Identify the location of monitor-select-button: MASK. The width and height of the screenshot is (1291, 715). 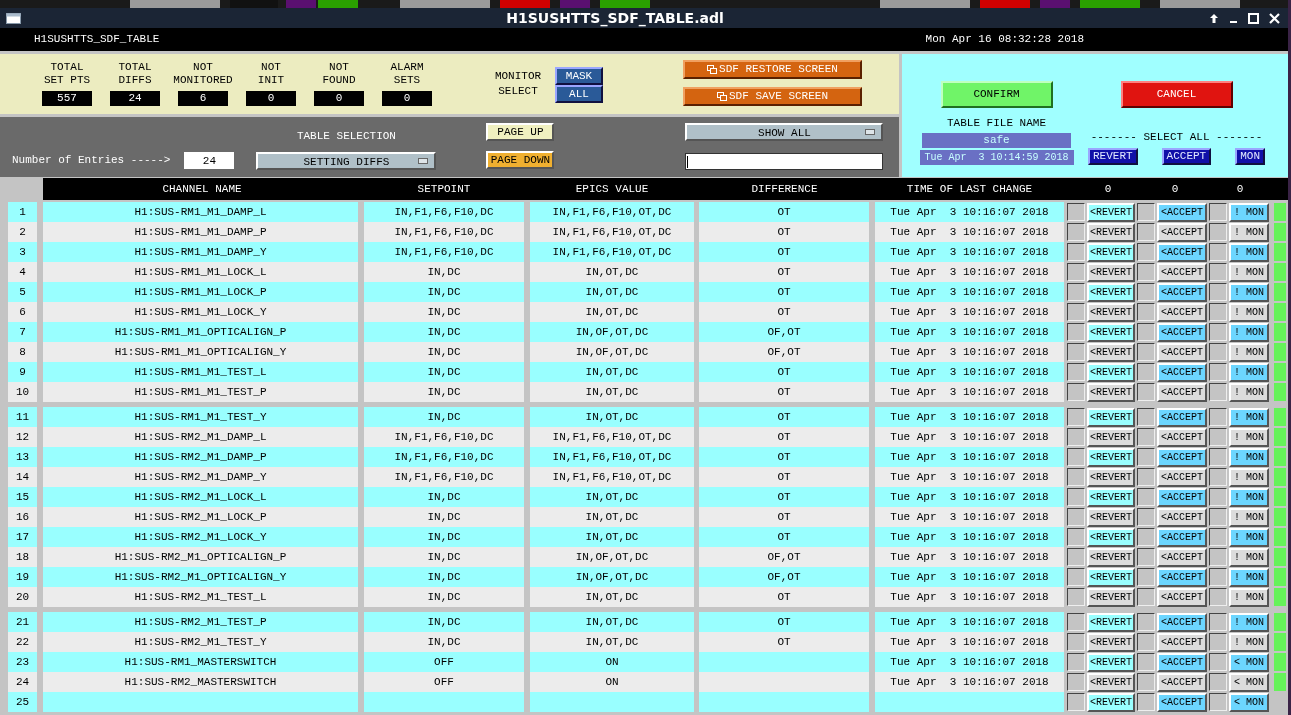
(579, 76).